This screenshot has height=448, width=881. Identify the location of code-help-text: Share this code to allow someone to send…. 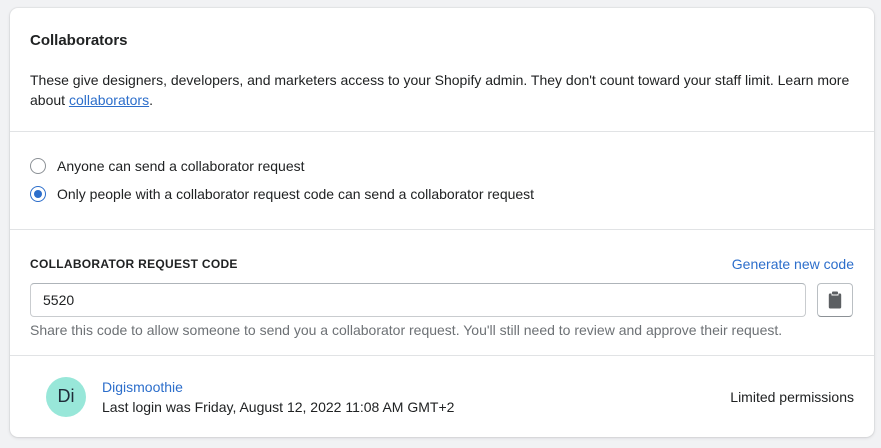
(406, 330).